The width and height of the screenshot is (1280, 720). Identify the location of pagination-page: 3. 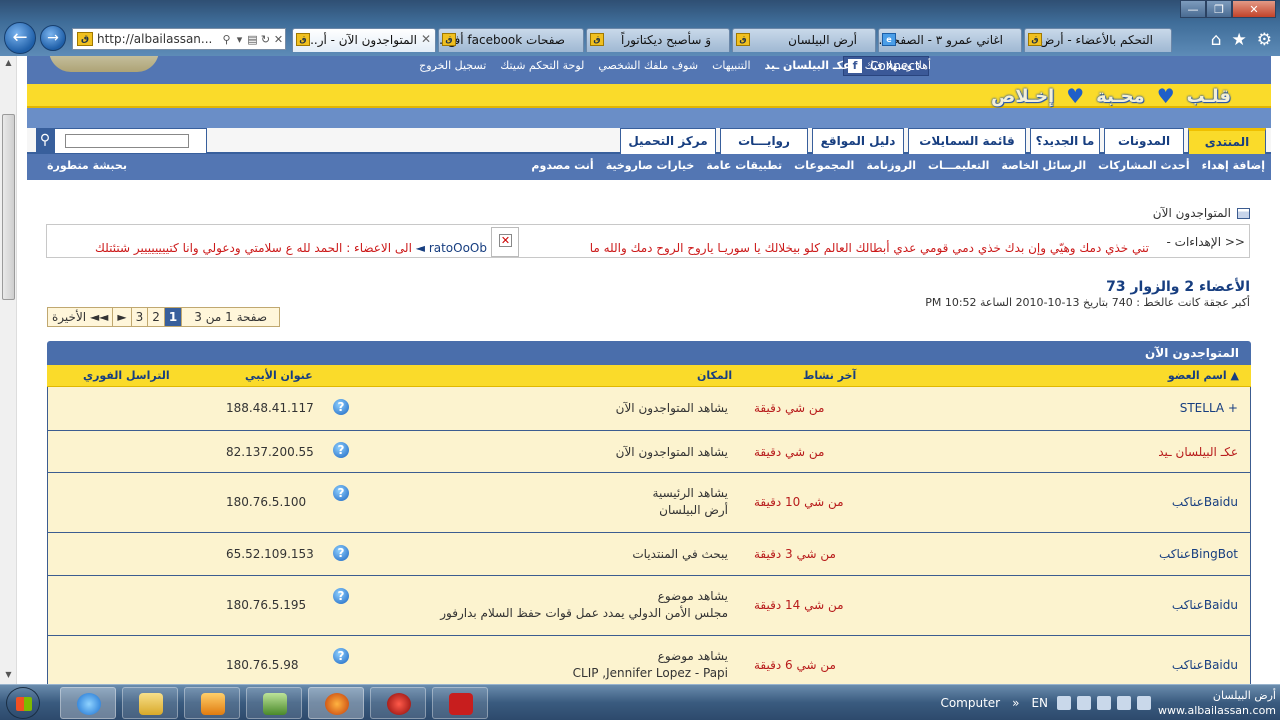
(140, 317).